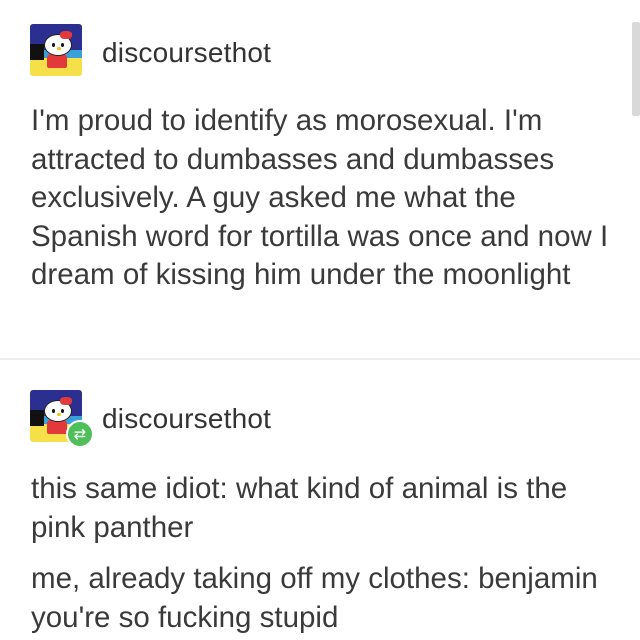  Describe the element at coordinates (56, 50) in the screenshot. I see `hello-kitty-avatar-icon` at that location.